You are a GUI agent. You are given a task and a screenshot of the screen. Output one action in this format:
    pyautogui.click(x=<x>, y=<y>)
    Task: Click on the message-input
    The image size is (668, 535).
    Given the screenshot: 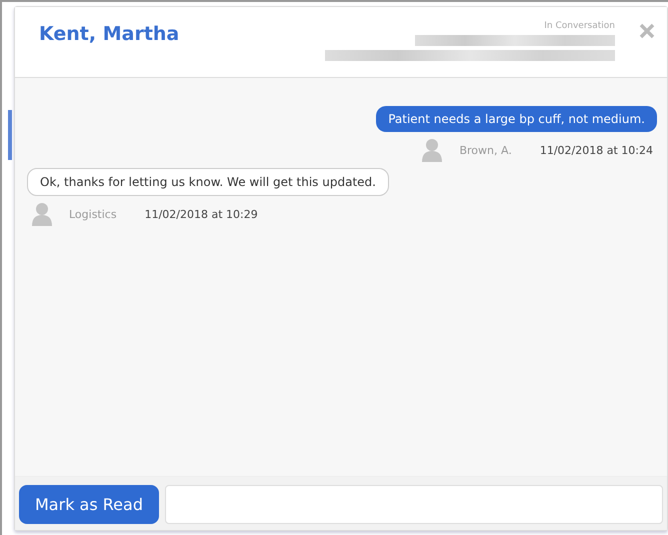 What is the action you would take?
    pyautogui.click(x=413, y=504)
    